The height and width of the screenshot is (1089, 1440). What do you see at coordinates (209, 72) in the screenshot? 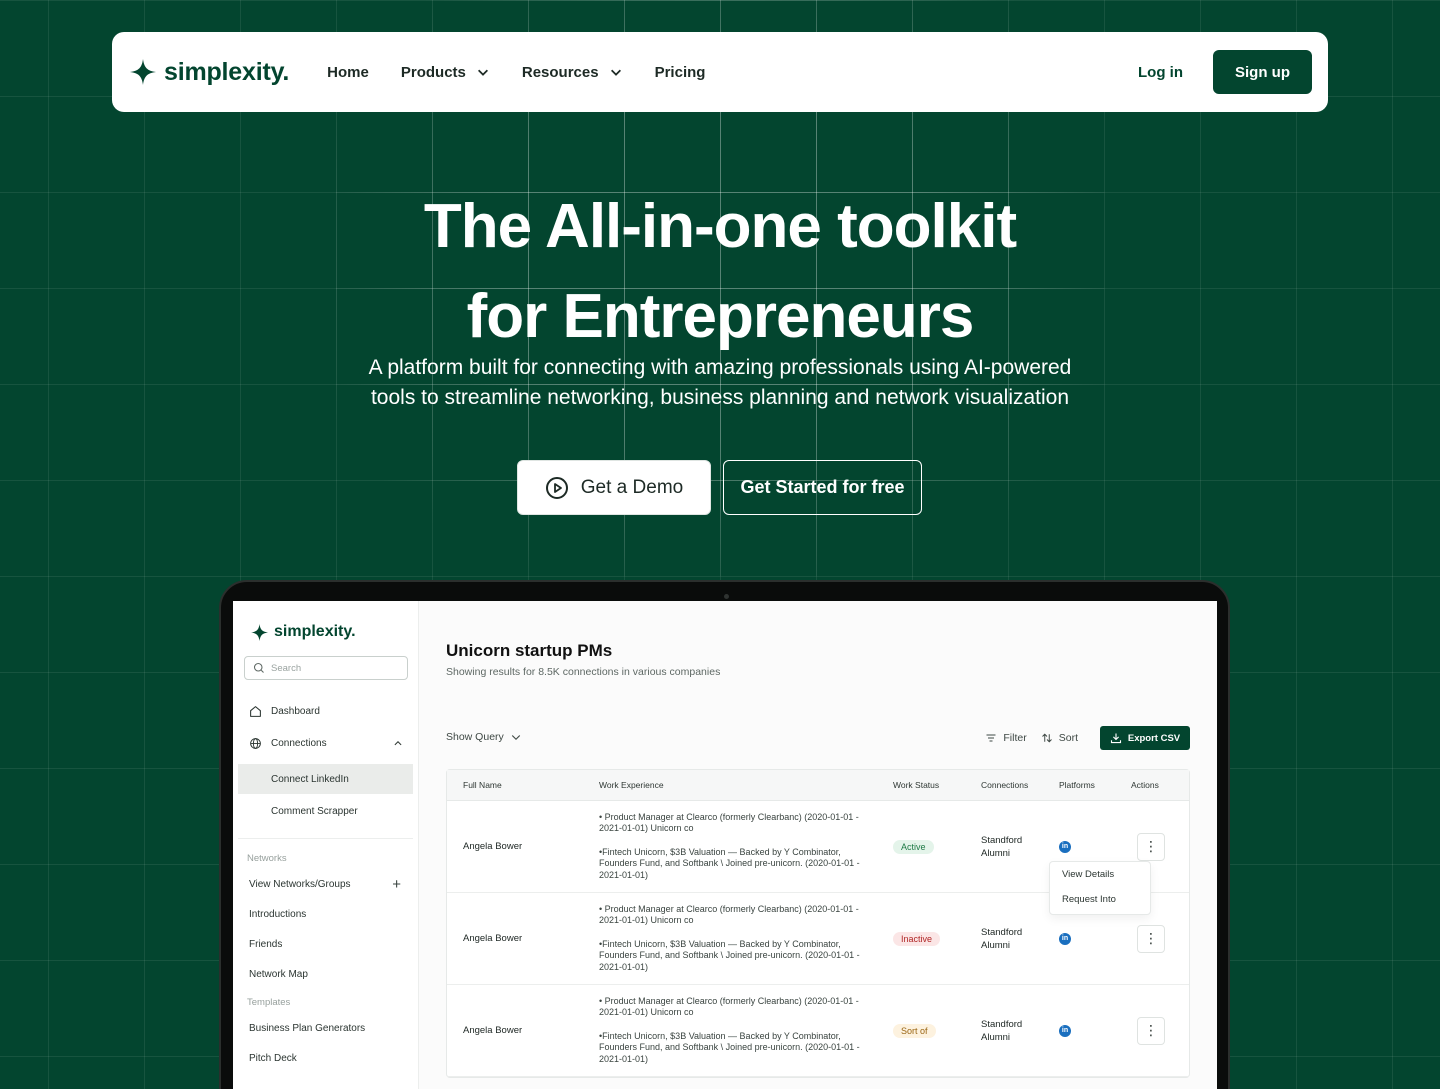
I see `brand-logo: simplexity.` at bounding box center [209, 72].